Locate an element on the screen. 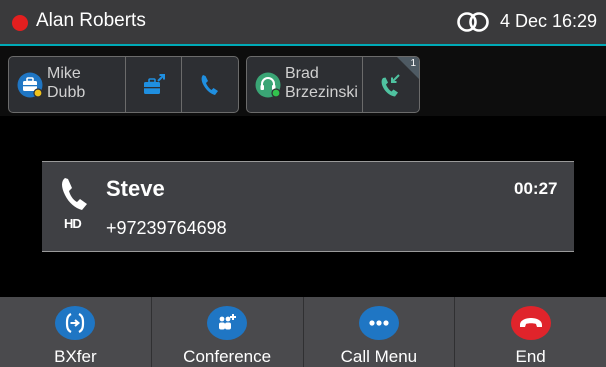 This screenshot has height=367, width=606. briefcase-presence-icon is located at coordinates (30, 85).